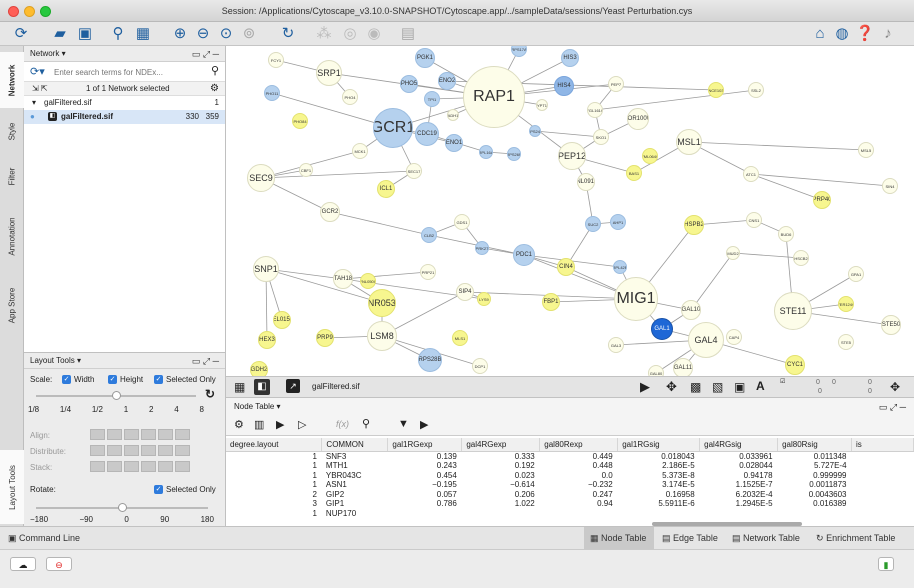 The width and height of the screenshot is (914, 588). I want to click on node-table-tab: ▦ Node Table, so click(619, 538).